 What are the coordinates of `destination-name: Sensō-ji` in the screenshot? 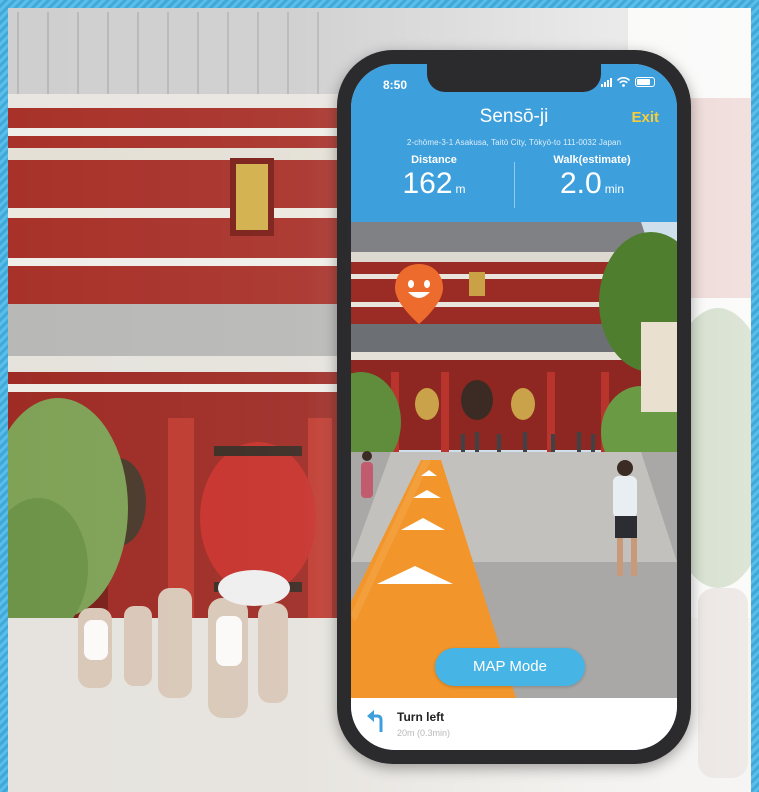 It's located at (514, 116).